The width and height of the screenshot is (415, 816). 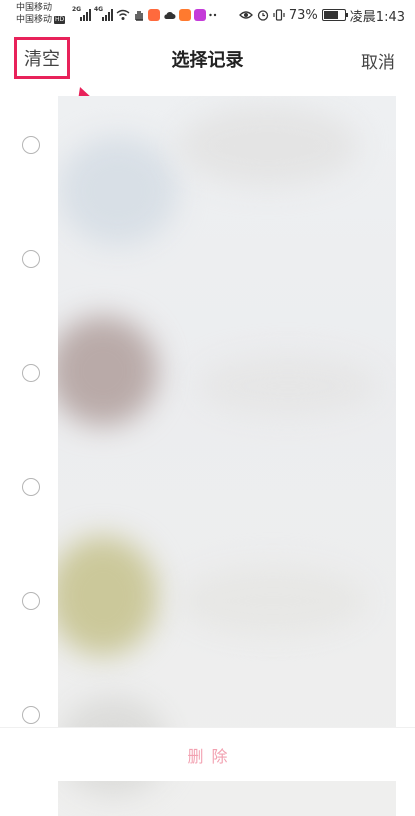 What do you see at coordinates (99, 9) in the screenshot?
I see `network-type-label: 4G` at bounding box center [99, 9].